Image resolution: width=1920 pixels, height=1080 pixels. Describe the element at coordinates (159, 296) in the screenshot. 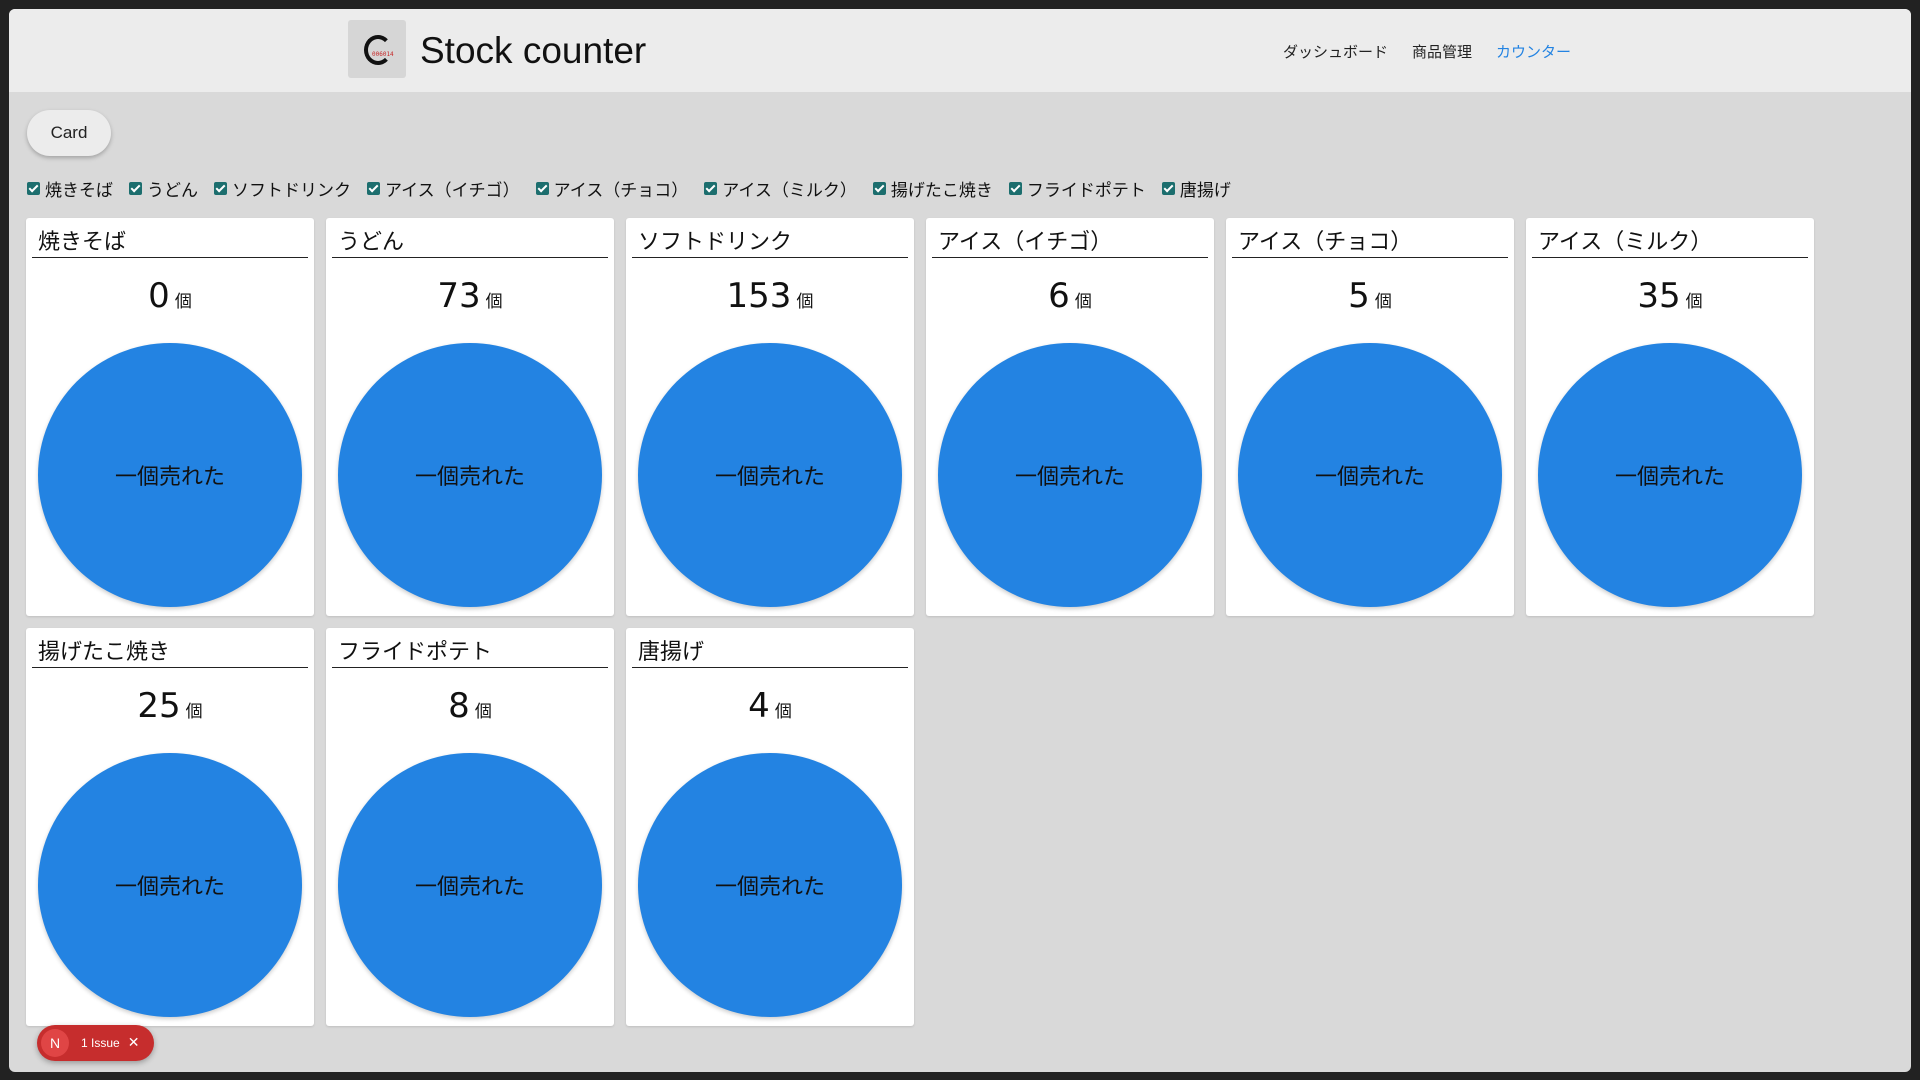

I see `count-value: 0` at that location.